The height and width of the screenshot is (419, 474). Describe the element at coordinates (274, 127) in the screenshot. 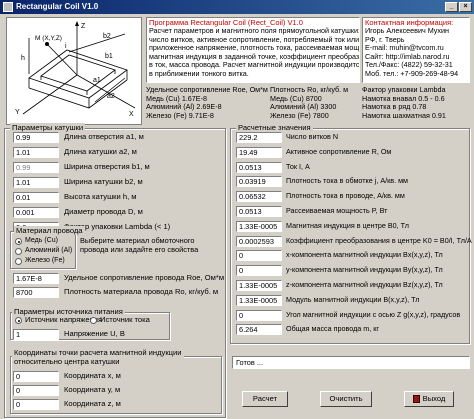

I see `results-title: Расчетные значения` at that location.